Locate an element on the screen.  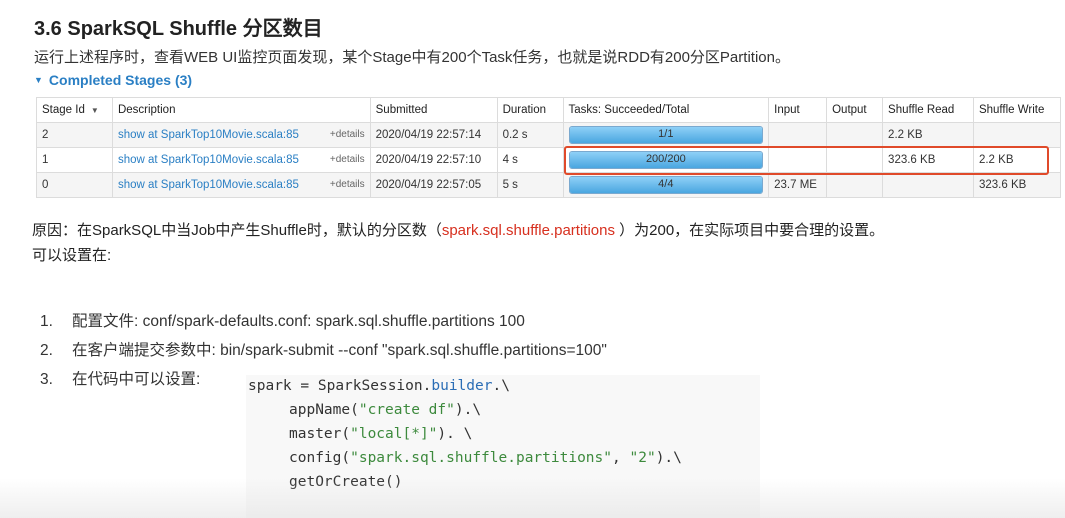
cell-shuffle-write is located at coordinates (1017, 135).